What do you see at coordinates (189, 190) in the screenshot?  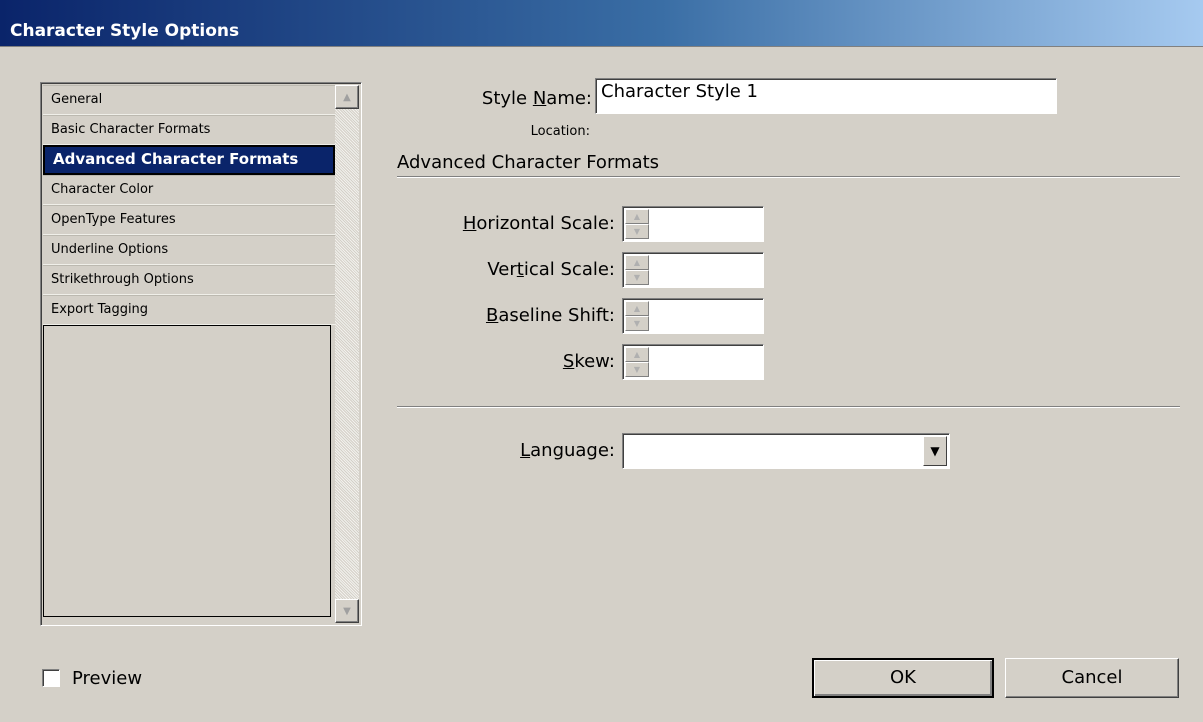 I see `category-item-character-color: Character Color` at bounding box center [189, 190].